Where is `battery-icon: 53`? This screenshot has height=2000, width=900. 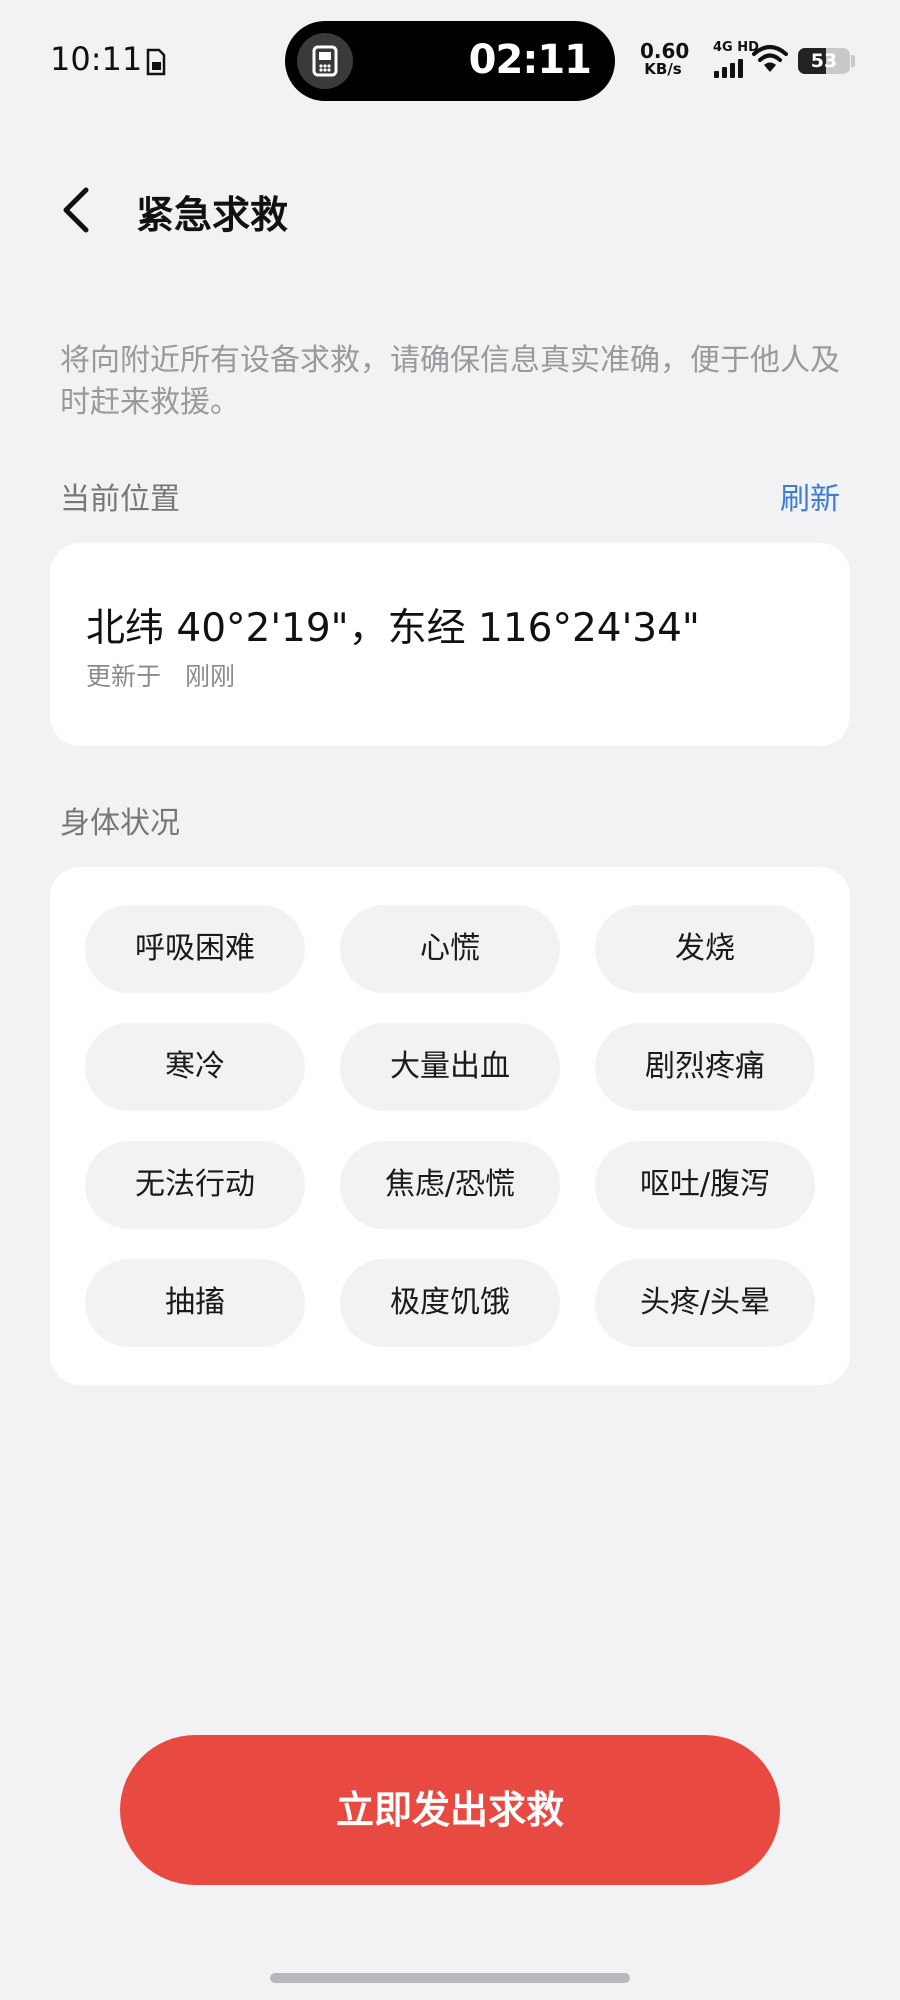
battery-icon: 53 is located at coordinates (824, 61).